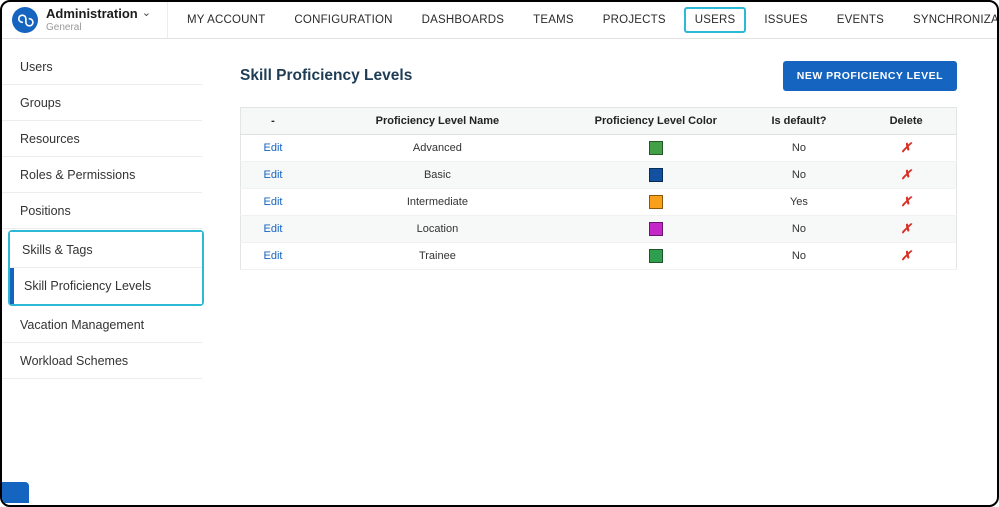 This screenshot has height=507, width=999. I want to click on col-header-delete: Delete, so click(906, 121).